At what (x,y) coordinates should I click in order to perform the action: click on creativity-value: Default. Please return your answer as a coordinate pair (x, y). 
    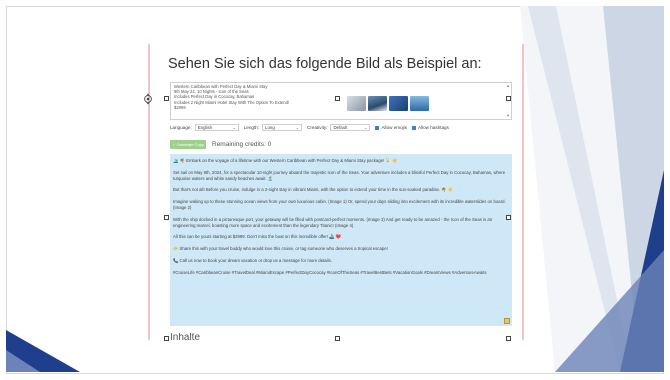
    Looking at the image, I should click on (340, 127).